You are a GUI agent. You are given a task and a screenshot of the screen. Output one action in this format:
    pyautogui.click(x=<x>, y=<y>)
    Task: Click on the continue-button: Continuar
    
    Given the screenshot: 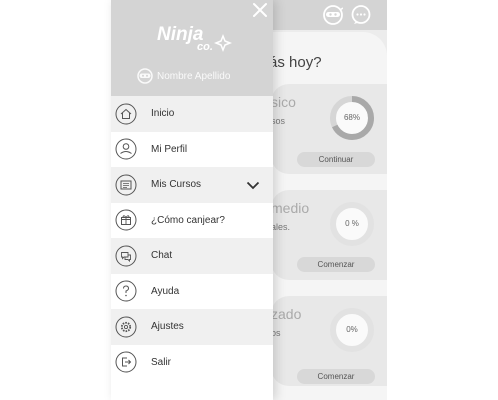 What is the action you would take?
    pyautogui.click(x=336, y=159)
    